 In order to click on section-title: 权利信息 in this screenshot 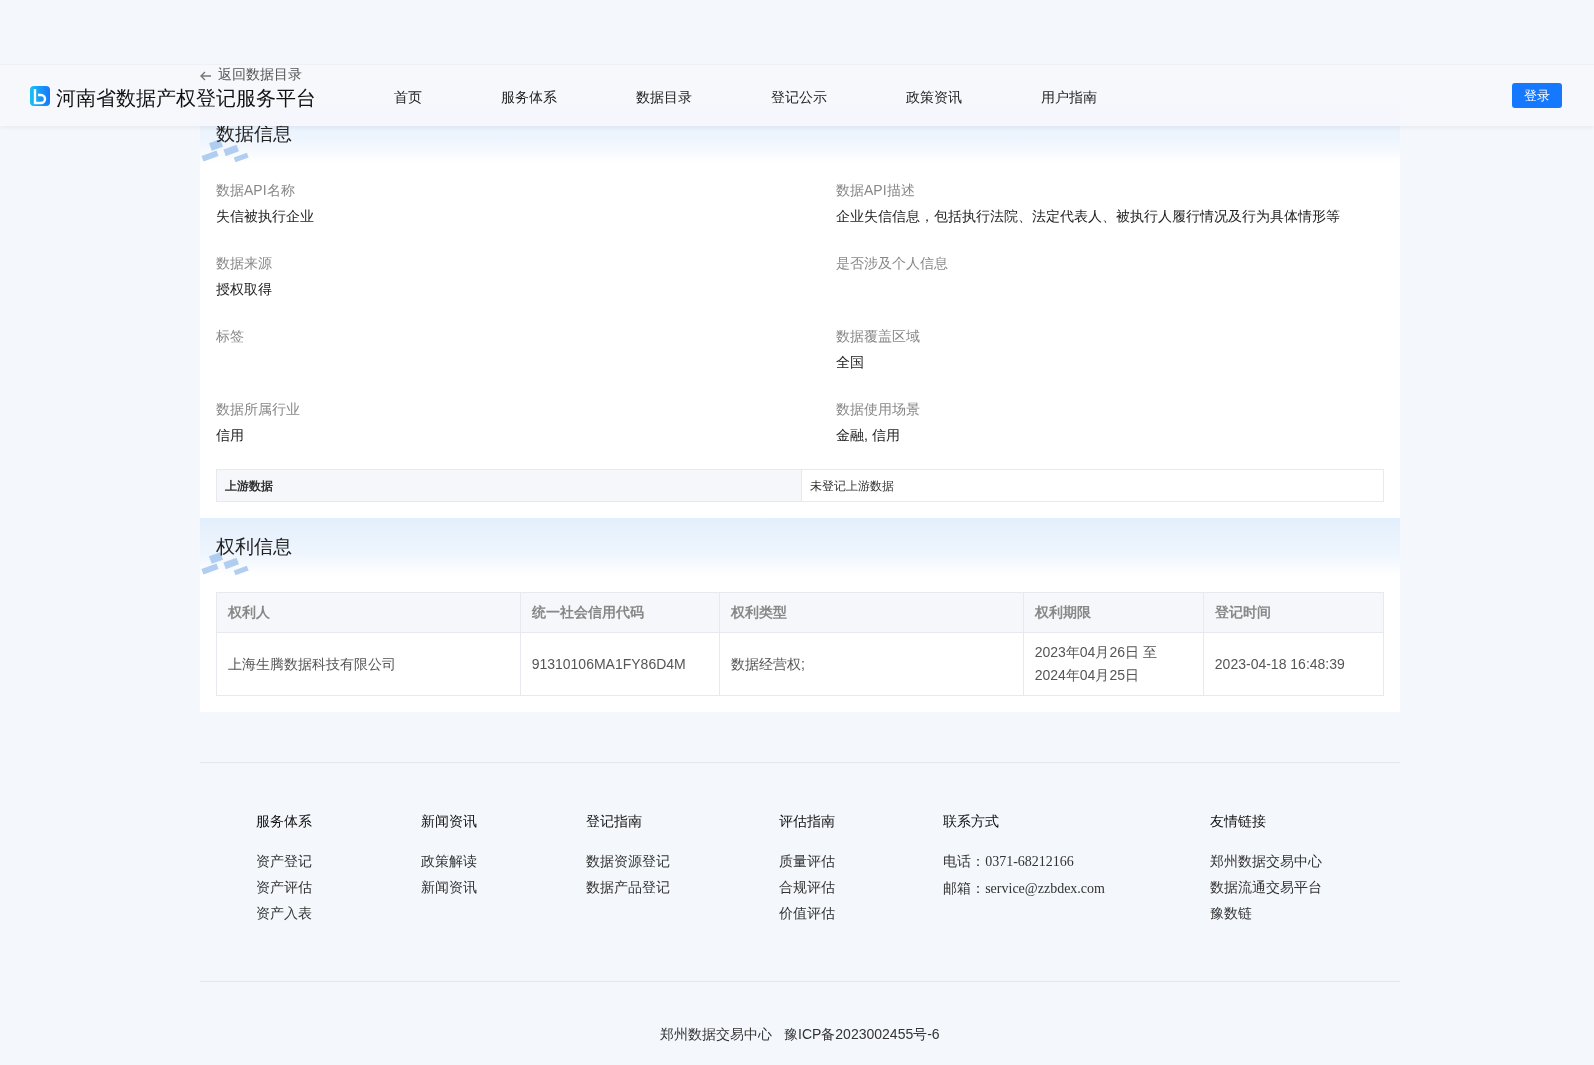, I will do `click(254, 547)`.